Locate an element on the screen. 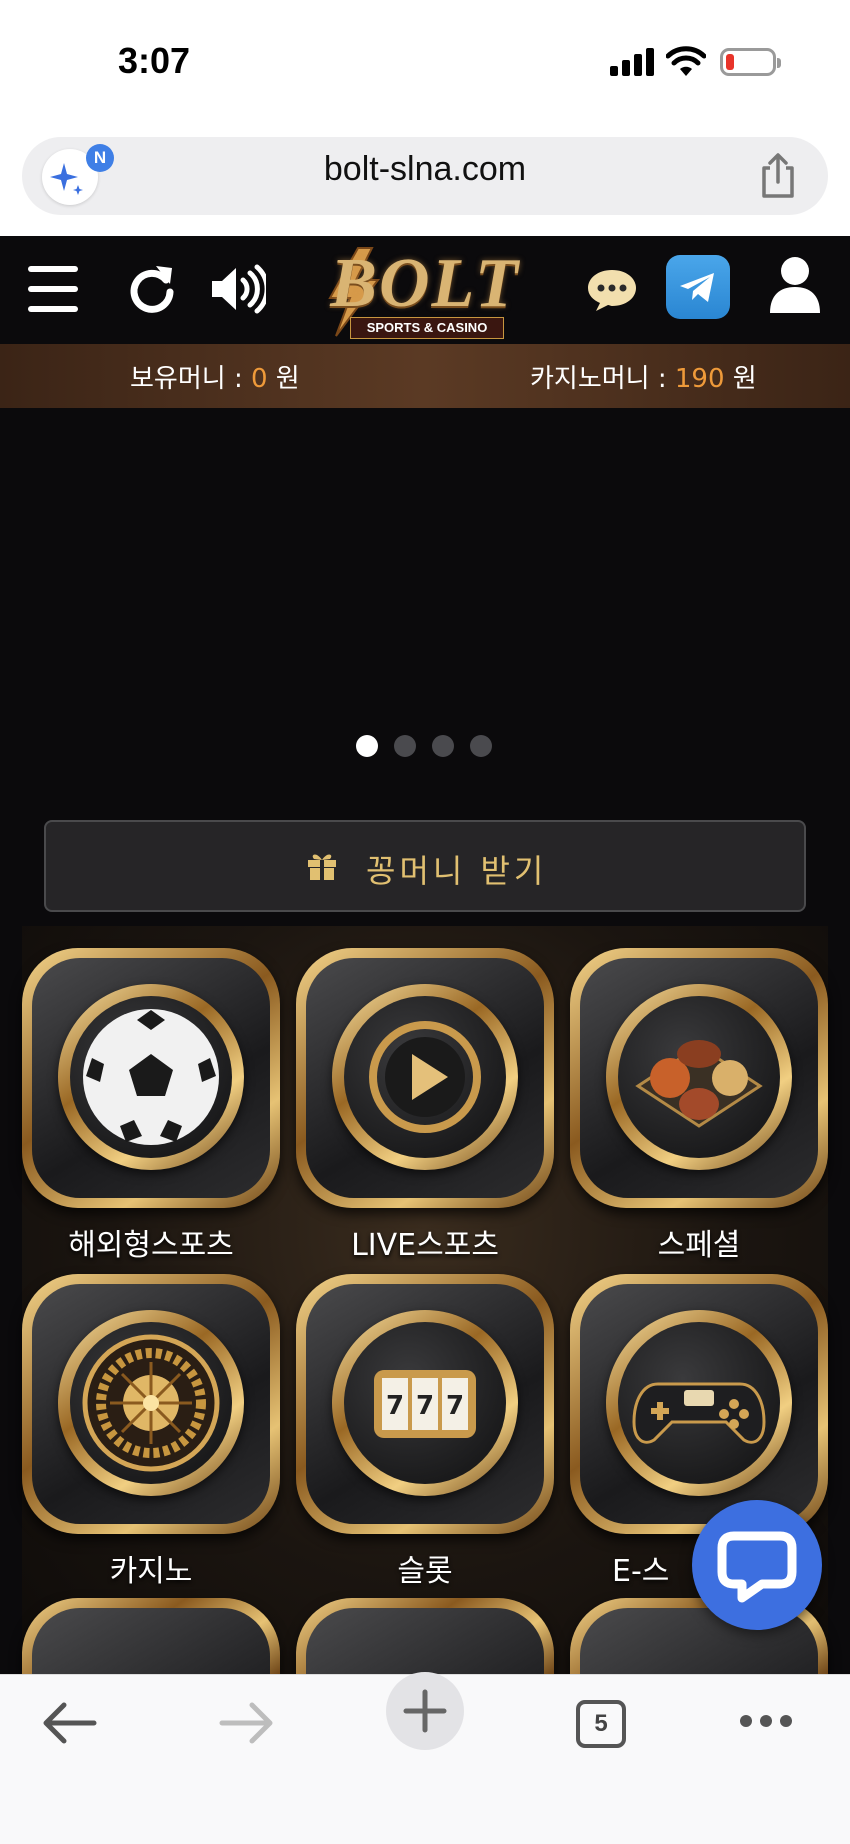 This screenshot has width=850, height=1844. refresh-icon is located at coordinates (152, 288).